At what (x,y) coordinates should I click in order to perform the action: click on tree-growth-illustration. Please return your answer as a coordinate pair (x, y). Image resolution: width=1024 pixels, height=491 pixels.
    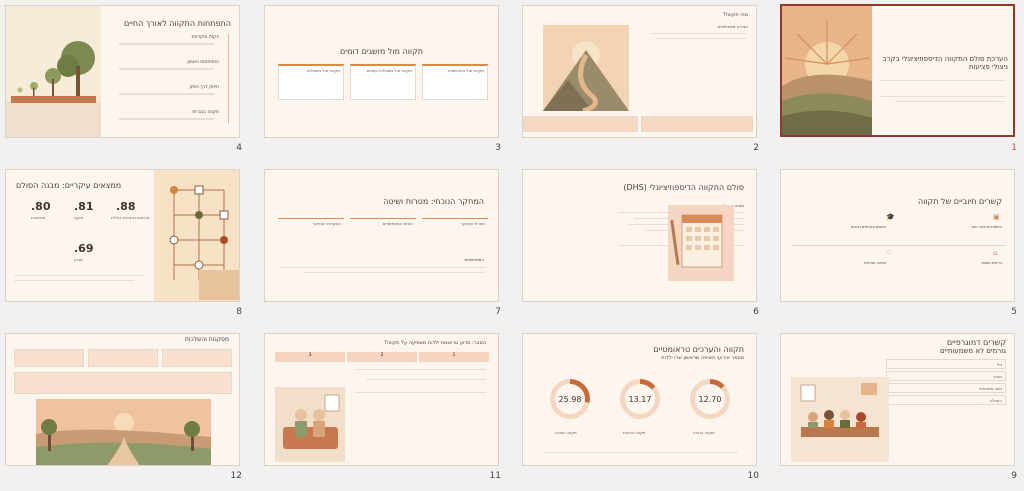
    Looking at the image, I should click on (53, 71).